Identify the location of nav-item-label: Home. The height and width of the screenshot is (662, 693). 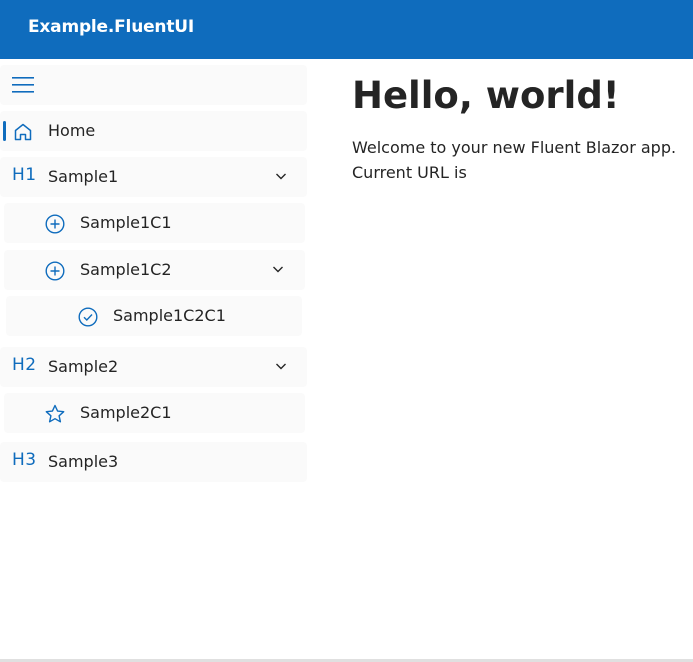
(72, 130).